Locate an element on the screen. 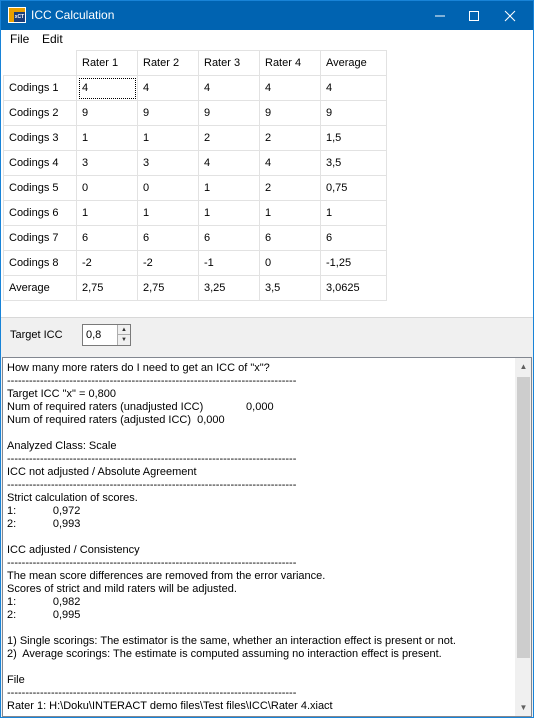 The image size is (534, 718). menu-file: File is located at coordinates (19, 39).